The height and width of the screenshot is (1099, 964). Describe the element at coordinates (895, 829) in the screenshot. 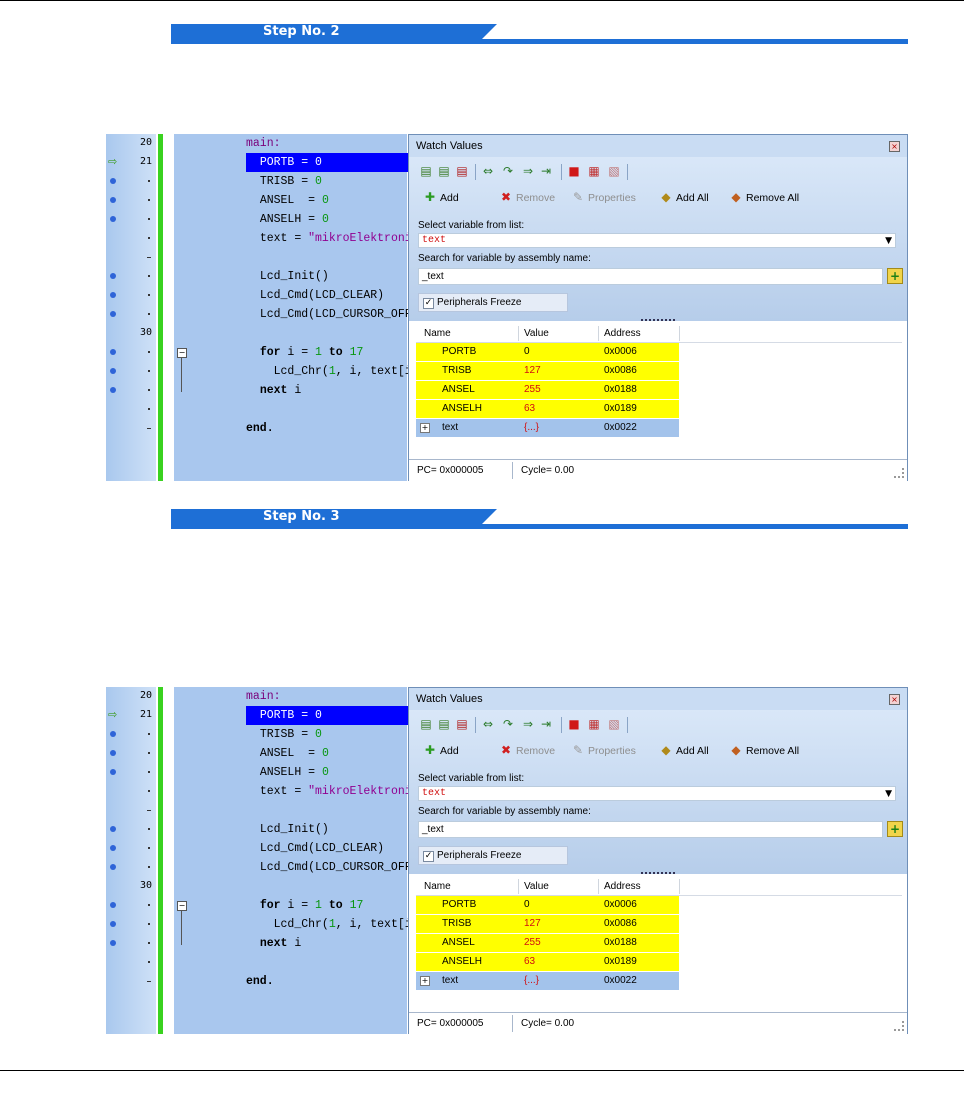

I see `add-variable-icon: +` at that location.